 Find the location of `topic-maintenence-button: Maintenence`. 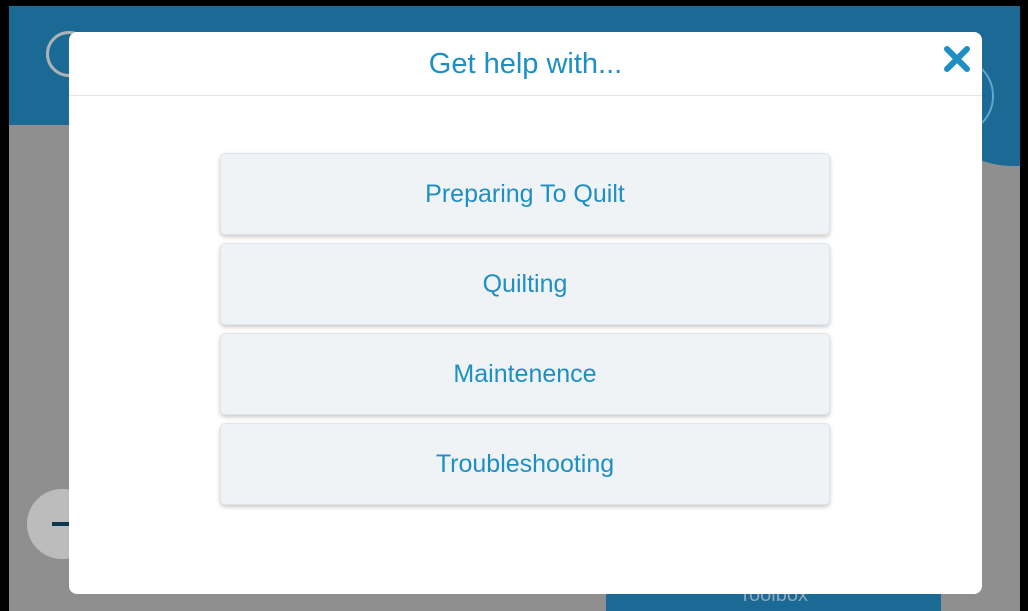

topic-maintenence-button: Maintenence is located at coordinates (525, 374).